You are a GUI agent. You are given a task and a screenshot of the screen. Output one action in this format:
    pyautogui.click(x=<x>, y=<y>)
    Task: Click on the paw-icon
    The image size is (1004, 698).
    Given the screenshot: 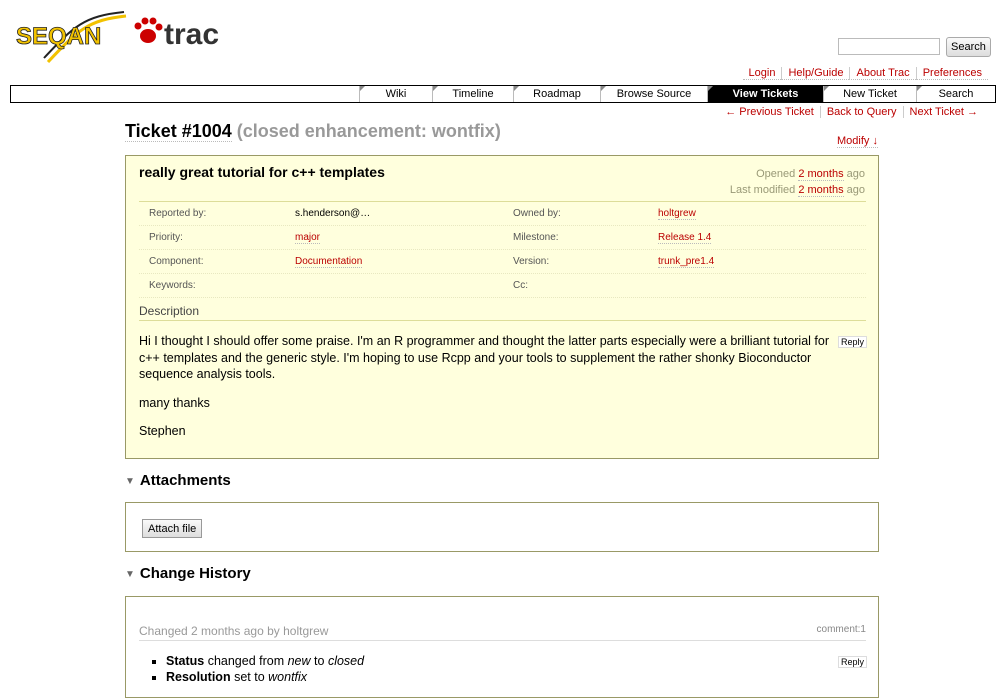 What is the action you would take?
    pyautogui.click(x=148, y=30)
    